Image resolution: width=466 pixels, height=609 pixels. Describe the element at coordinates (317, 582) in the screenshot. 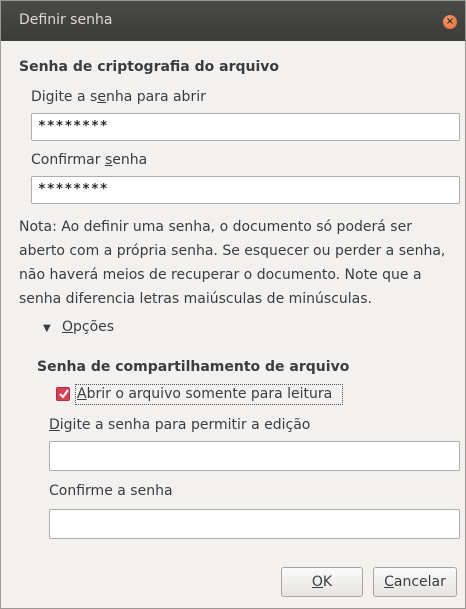

I see `ok-mnemonic: O` at that location.